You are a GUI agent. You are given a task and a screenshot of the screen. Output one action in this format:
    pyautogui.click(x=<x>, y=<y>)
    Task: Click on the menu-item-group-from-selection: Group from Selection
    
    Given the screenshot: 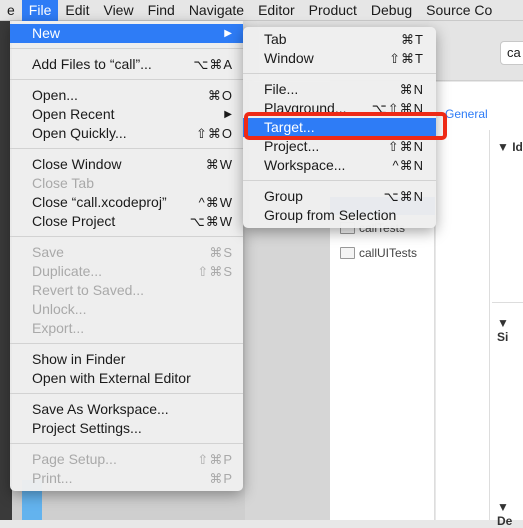 What is the action you would take?
    pyautogui.click(x=339, y=215)
    